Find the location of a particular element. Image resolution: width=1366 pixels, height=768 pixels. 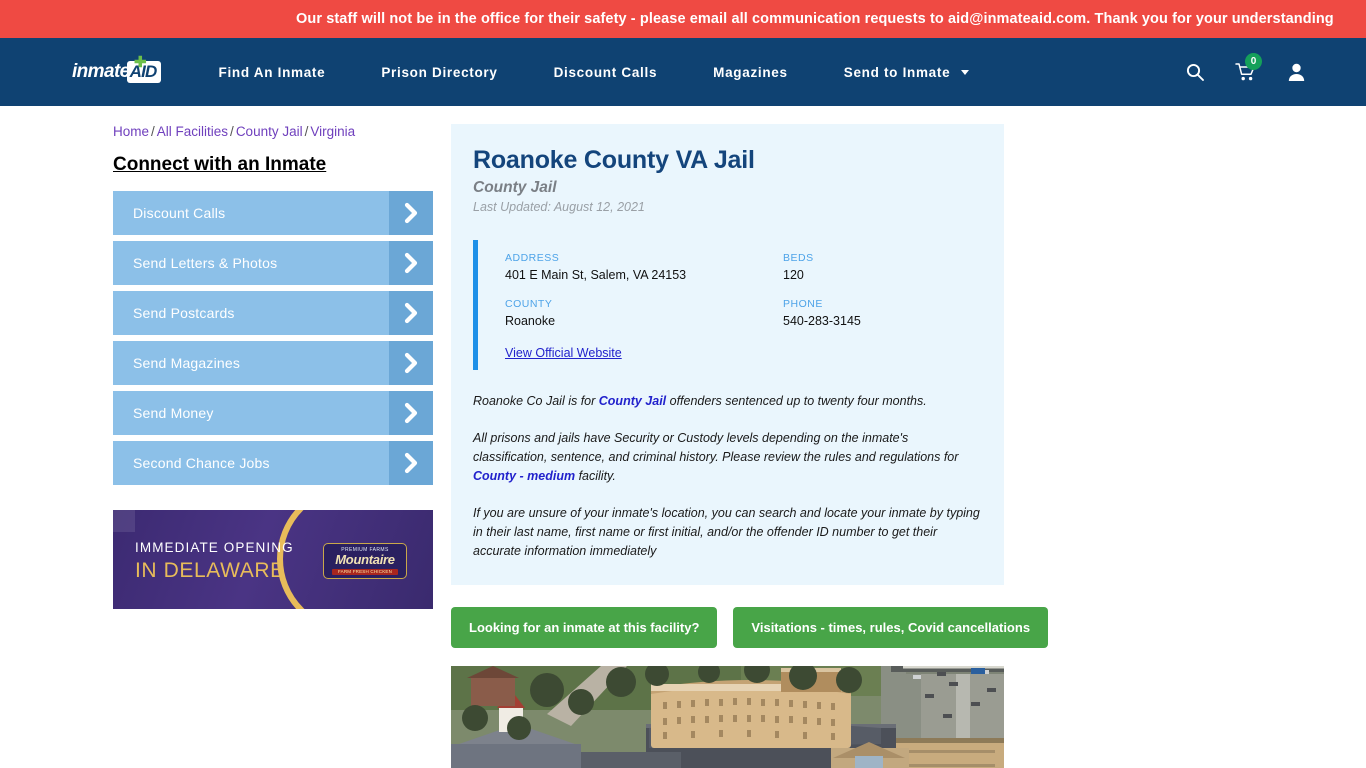

detail-value: Roanoke is located at coordinates (530, 320).